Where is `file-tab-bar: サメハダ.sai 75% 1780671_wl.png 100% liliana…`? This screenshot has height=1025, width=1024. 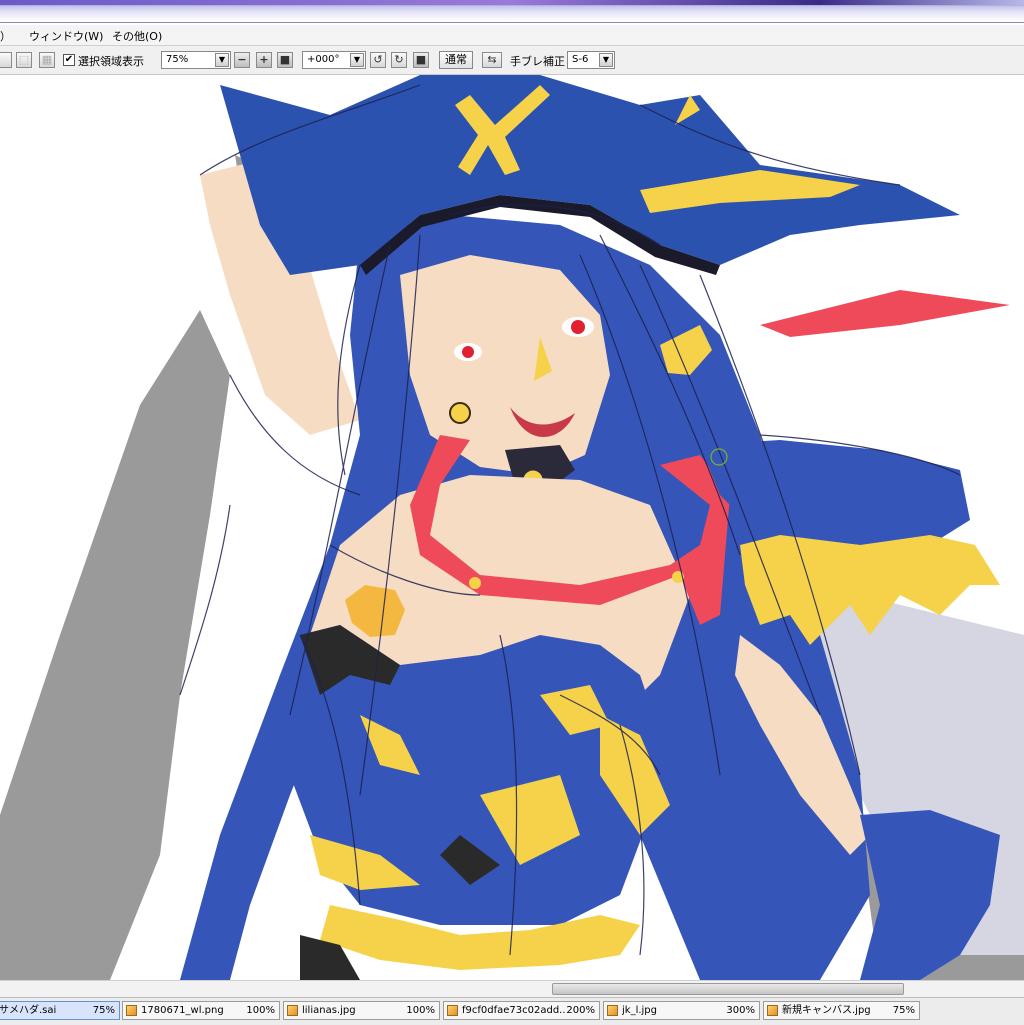 file-tab-bar: サメハダ.sai 75% 1780671_wl.png 100% liliana… is located at coordinates (512, 1011).